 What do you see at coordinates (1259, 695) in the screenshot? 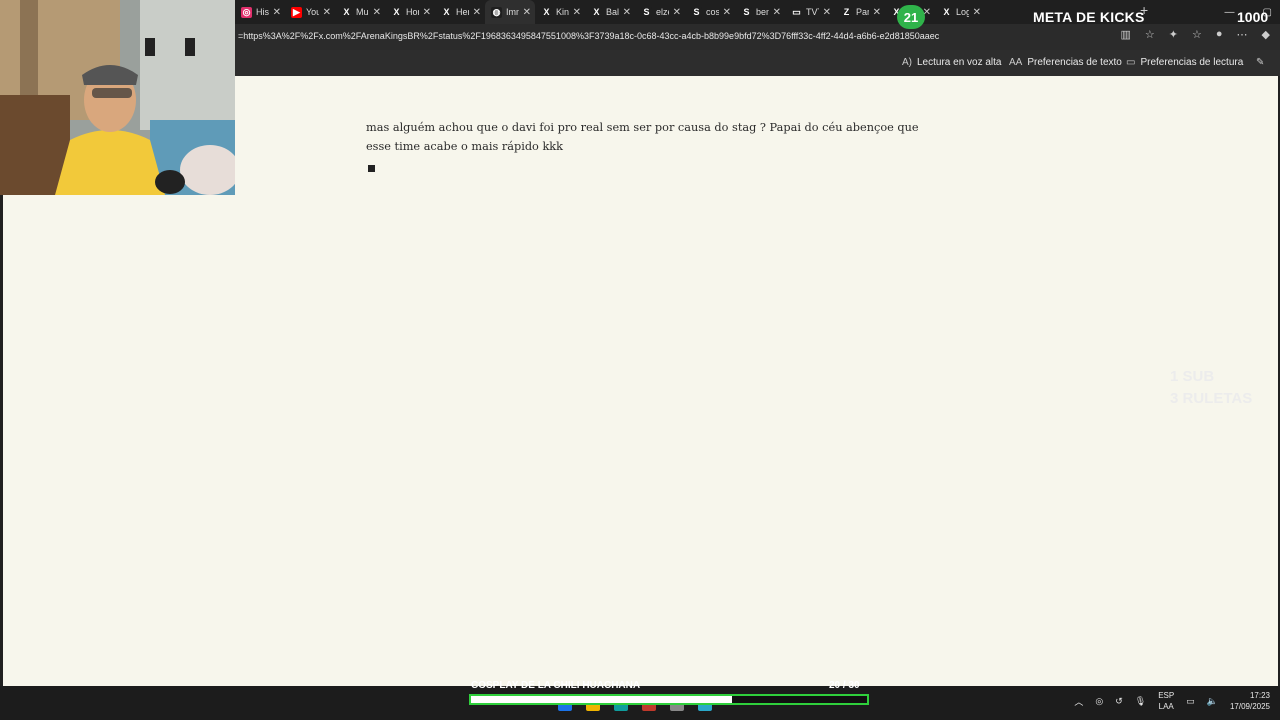
I see `clock-time: 17:23` at bounding box center [1259, 695].